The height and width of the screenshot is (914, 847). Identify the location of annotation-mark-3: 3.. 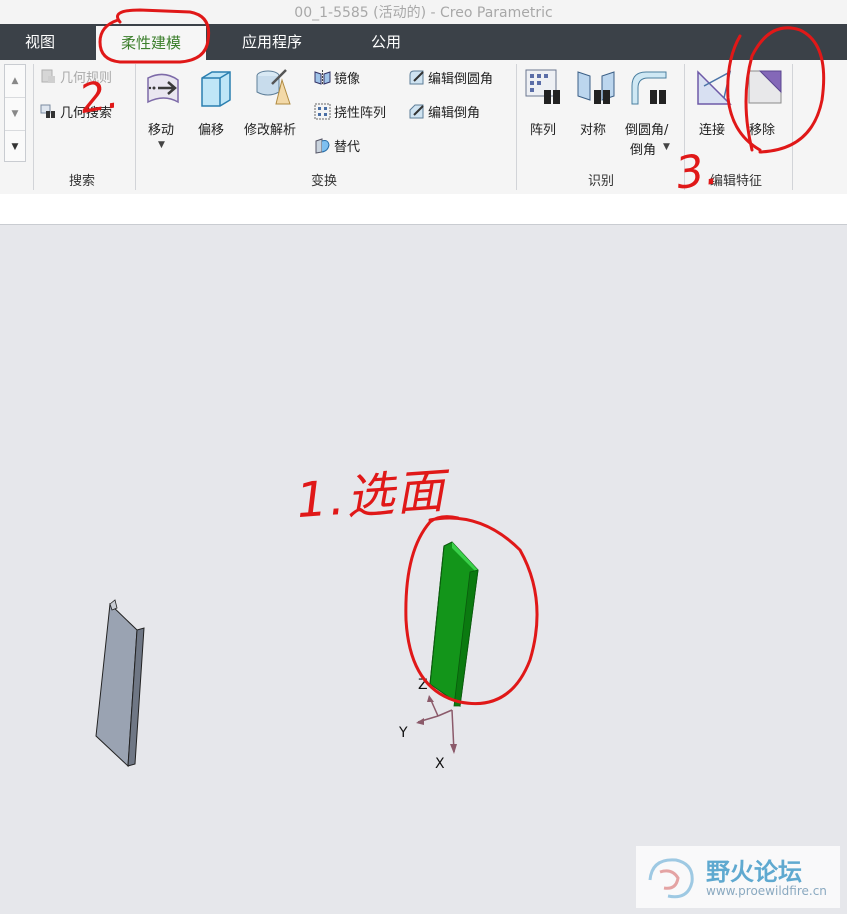
(697, 171).